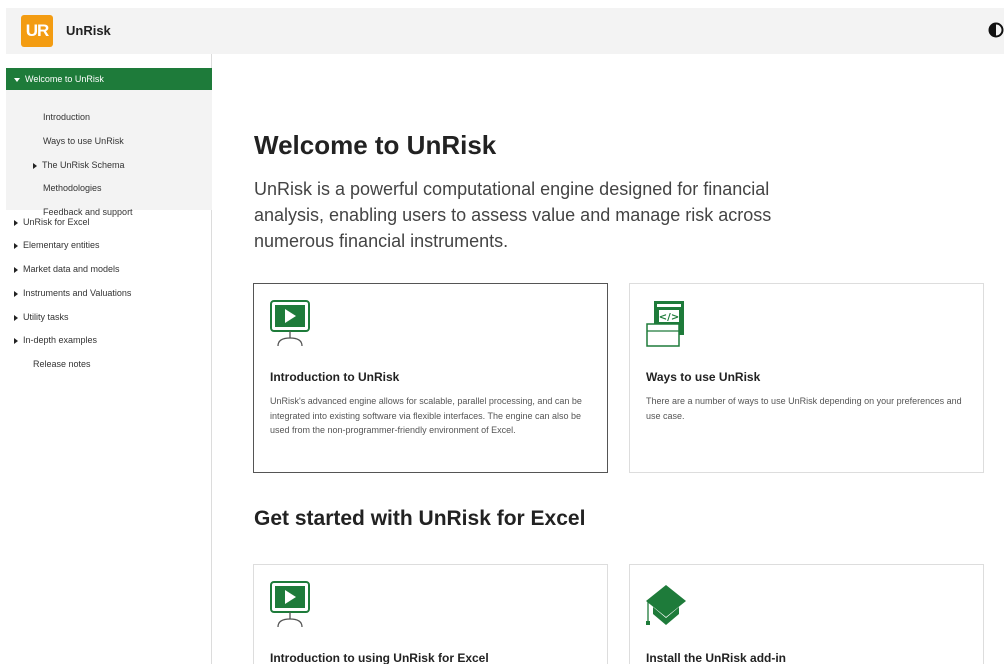 This screenshot has width=1004, height=664. Describe the element at coordinates (72, 188) in the screenshot. I see `sidebar-item-methodologies: Methodologies` at that location.